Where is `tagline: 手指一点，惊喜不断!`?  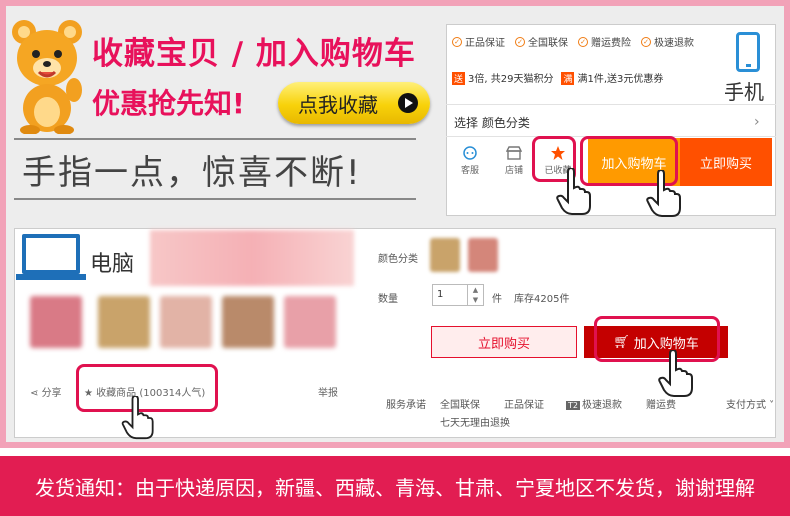 tagline: 手指一点，惊喜不断! is located at coordinates (215, 169).